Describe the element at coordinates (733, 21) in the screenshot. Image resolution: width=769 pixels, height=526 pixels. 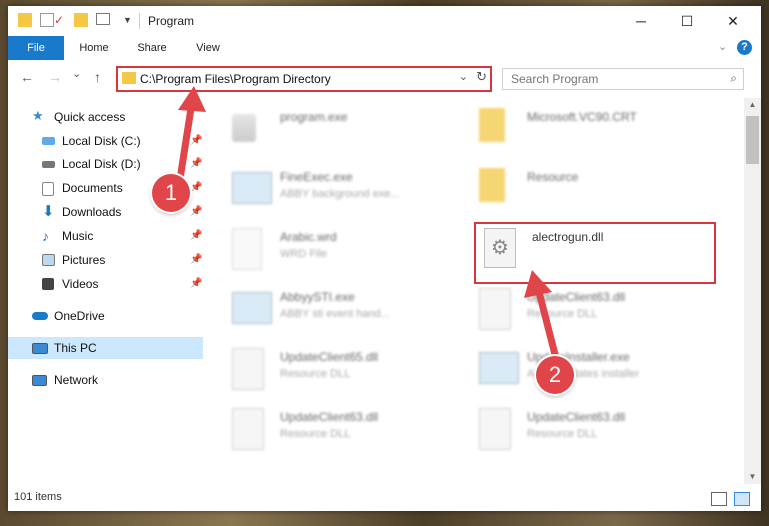
I see `close-button: ✕` at that location.